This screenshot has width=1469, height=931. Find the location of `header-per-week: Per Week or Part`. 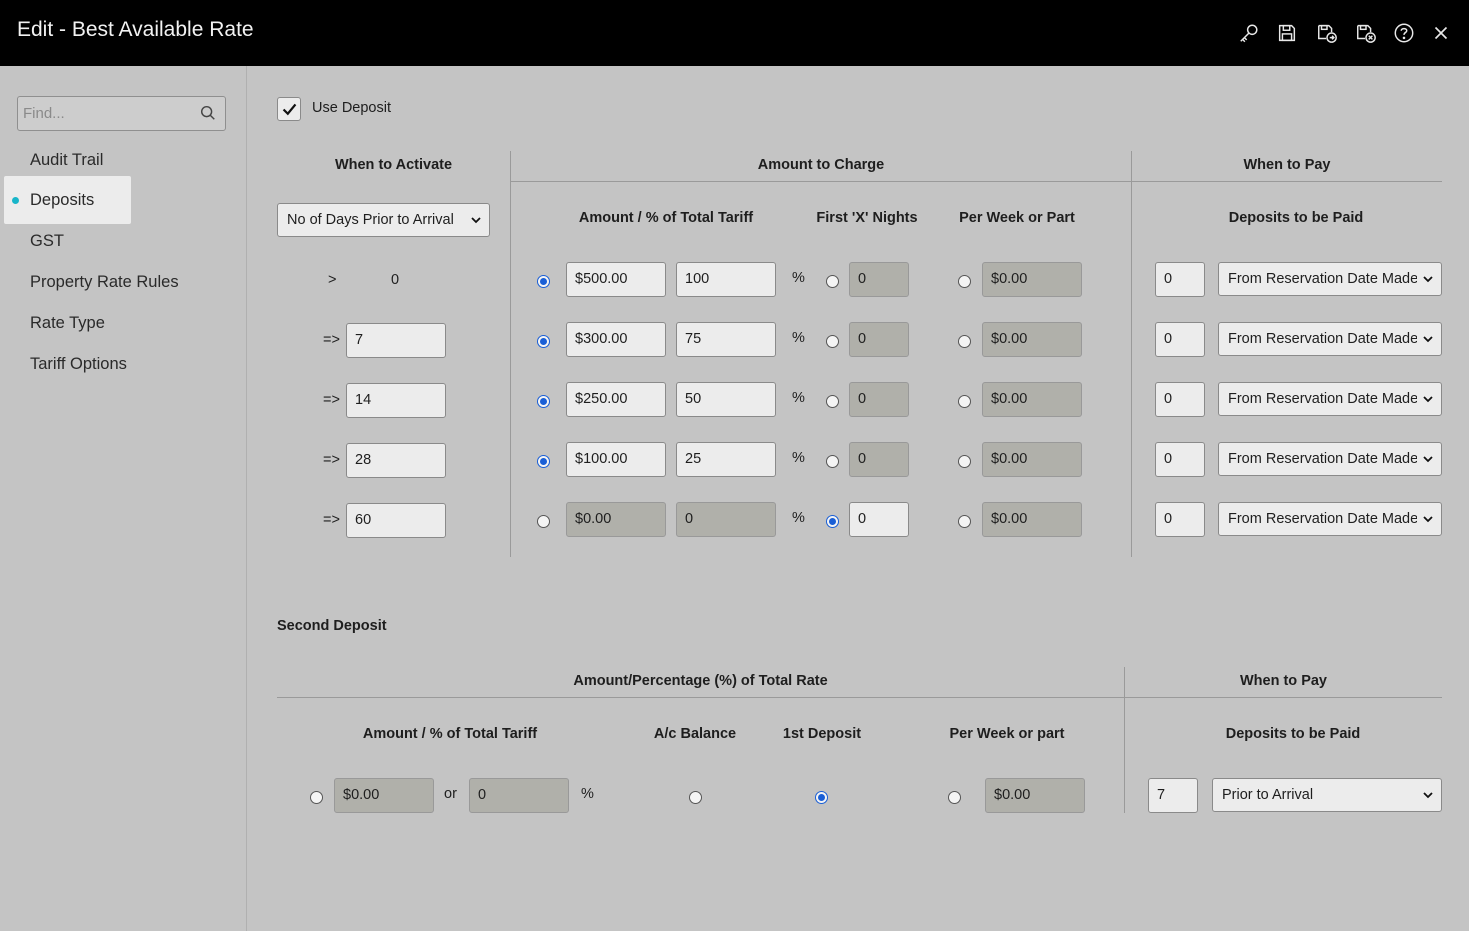

header-per-week: Per Week or Part is located at coordinates (1017, 218).